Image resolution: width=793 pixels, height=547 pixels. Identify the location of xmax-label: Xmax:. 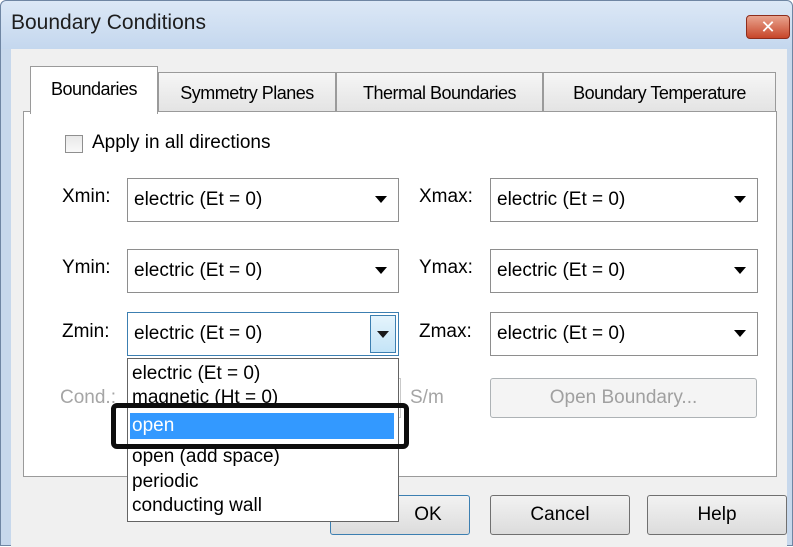
(446, 196).